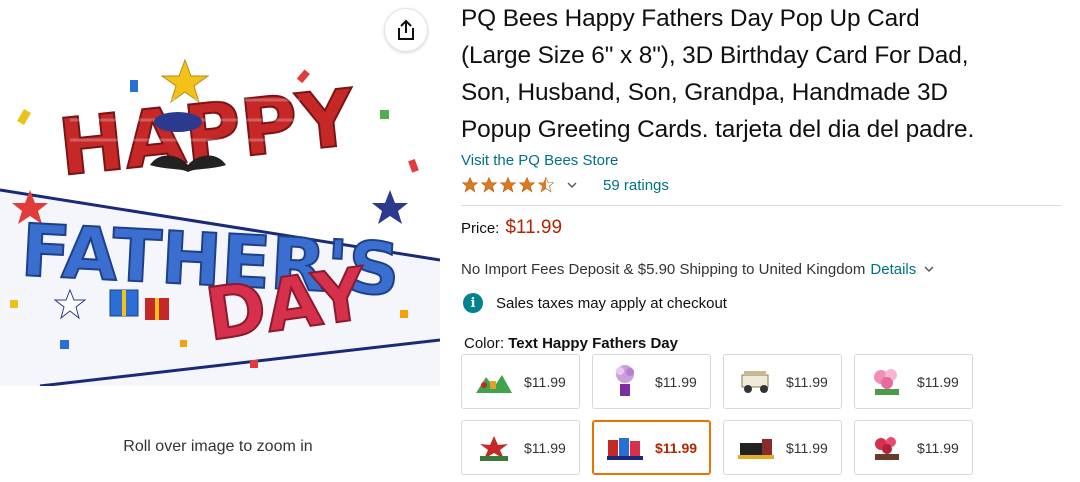 This screenshot has width=1080, height=482. I want to click on fathers-day-card-thumb-icon, so click(625, 448).